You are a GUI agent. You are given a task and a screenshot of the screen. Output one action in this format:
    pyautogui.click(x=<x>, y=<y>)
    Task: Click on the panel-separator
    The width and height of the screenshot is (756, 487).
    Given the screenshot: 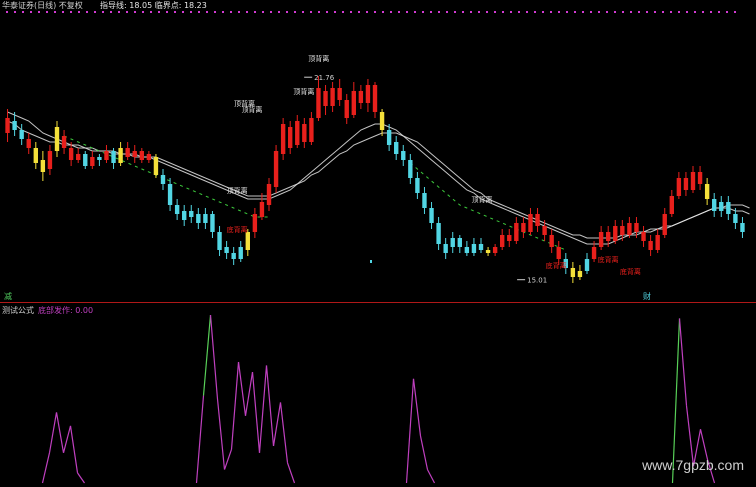 What is the action you would take?
    pyautogui.click(x=378, y=302)
    